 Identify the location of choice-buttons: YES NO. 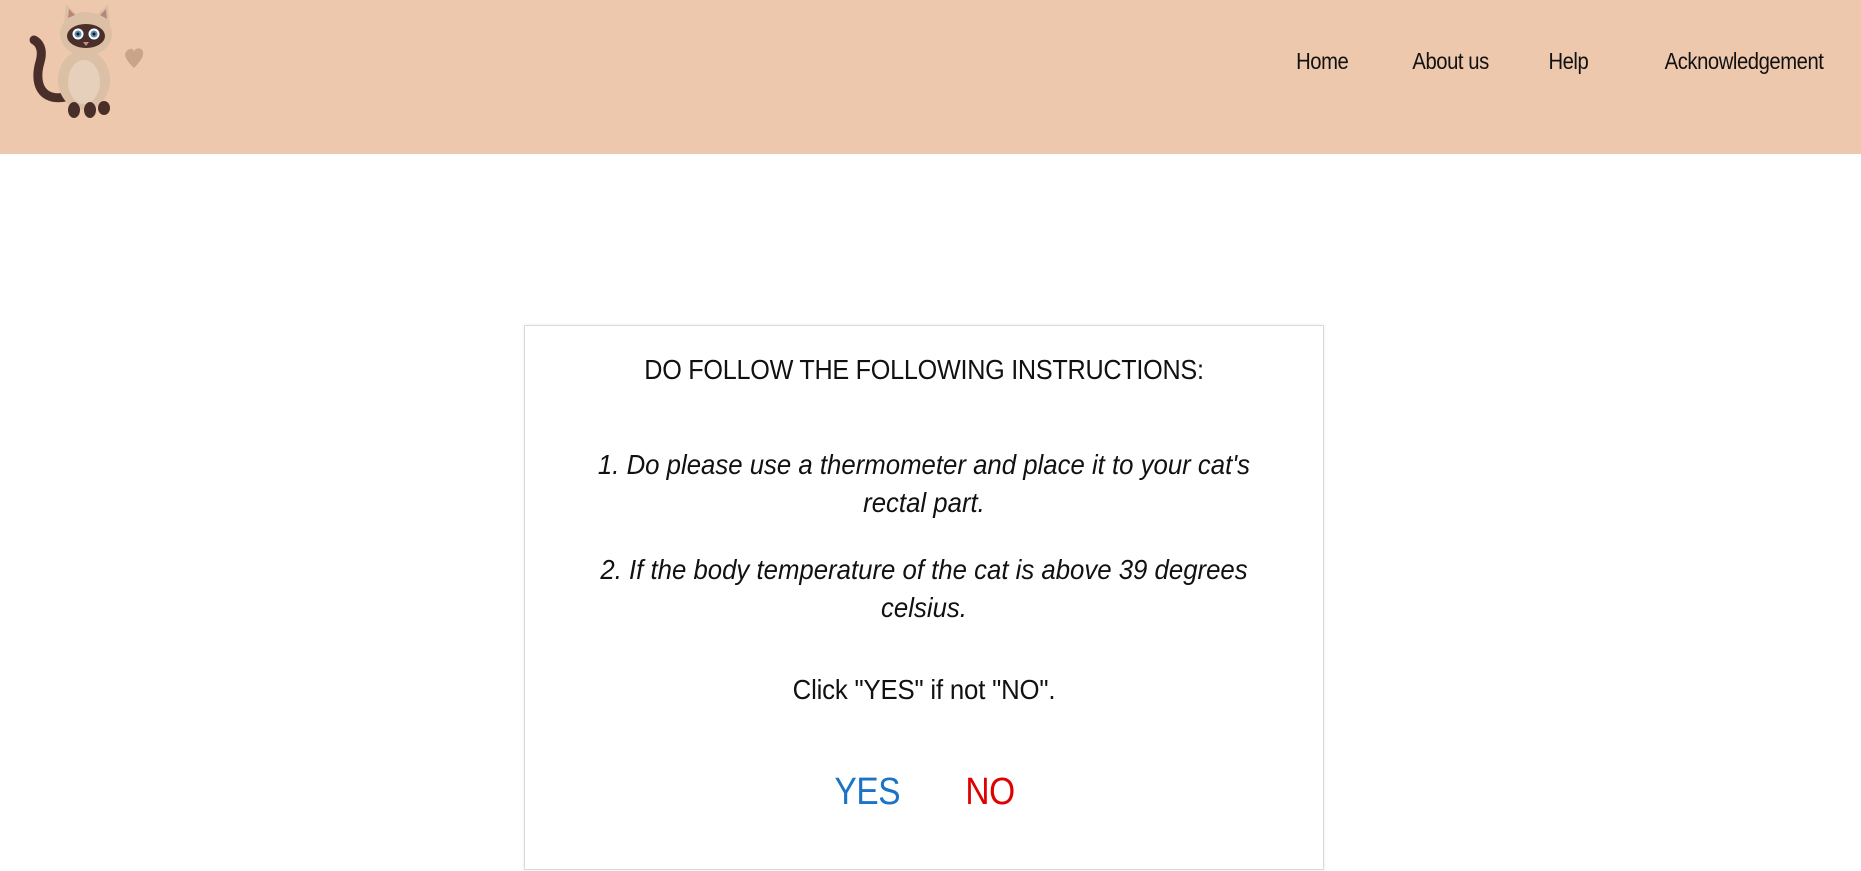
(924, 792).